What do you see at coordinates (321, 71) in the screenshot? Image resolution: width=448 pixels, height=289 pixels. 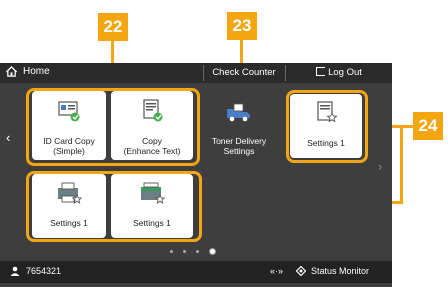 I see `logout-icon` at bounding box center [321, 71].